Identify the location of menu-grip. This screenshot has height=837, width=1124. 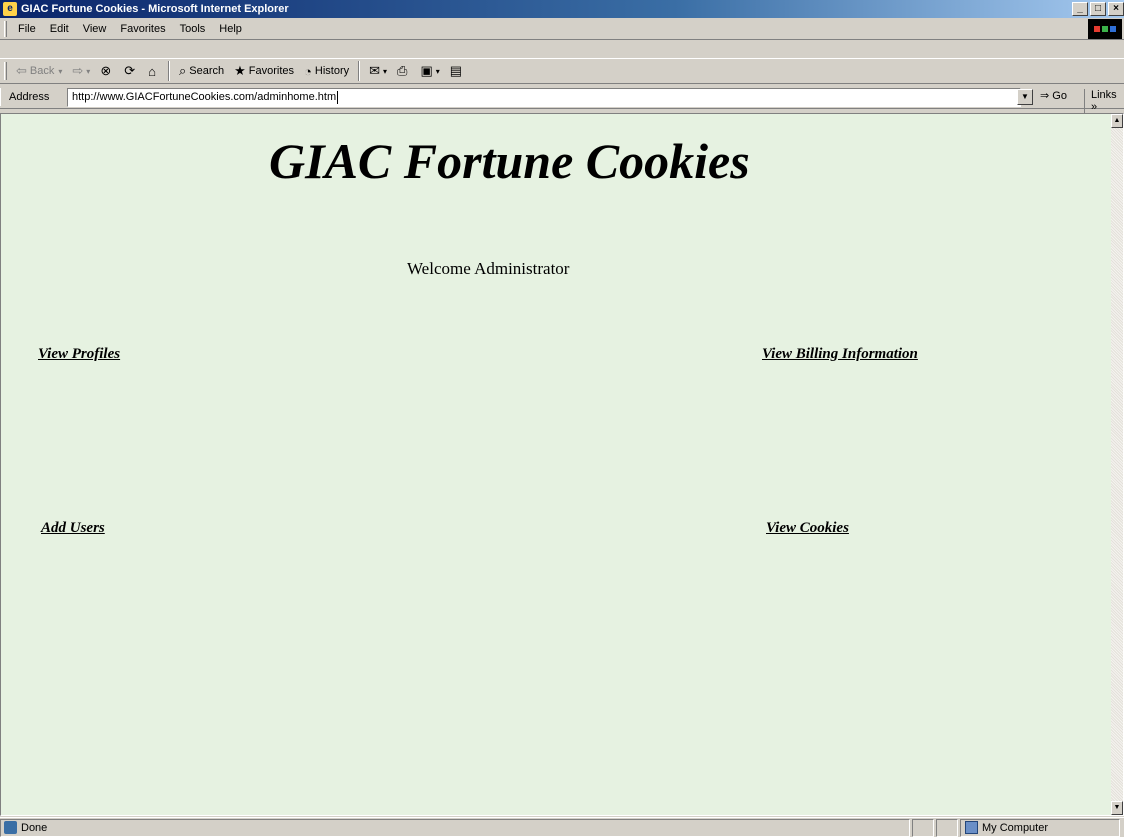
(5, 28).